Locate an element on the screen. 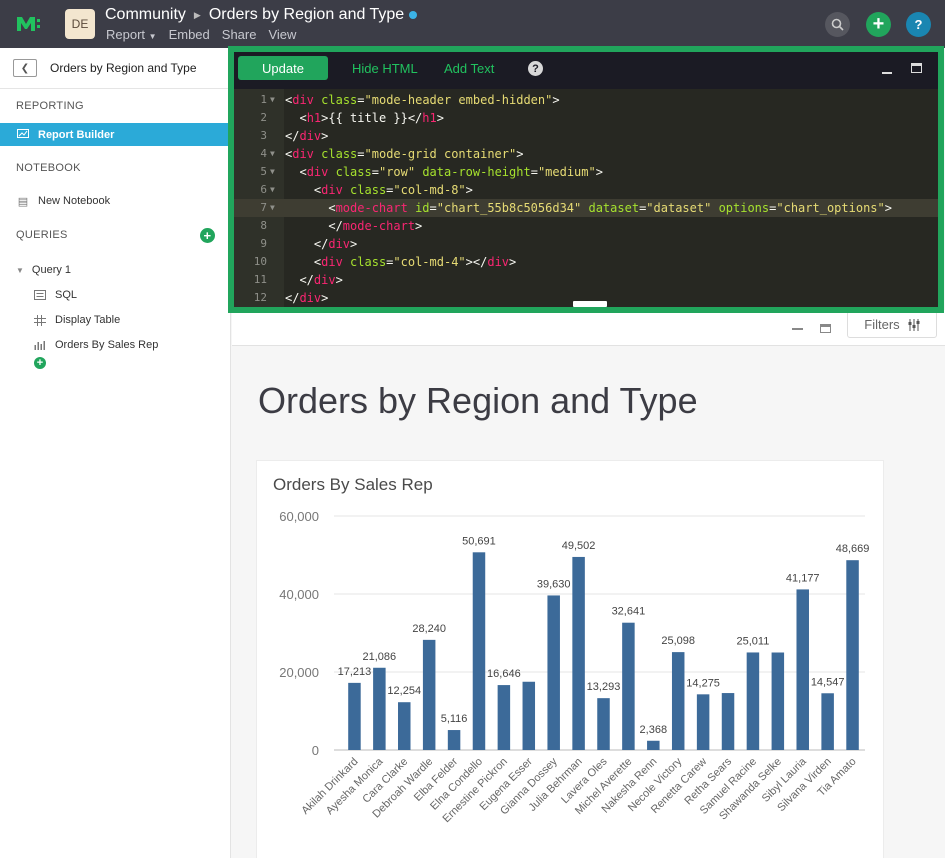 The image size is (945, 858). data-label: 25,098 is located at coordinates (678, 641).